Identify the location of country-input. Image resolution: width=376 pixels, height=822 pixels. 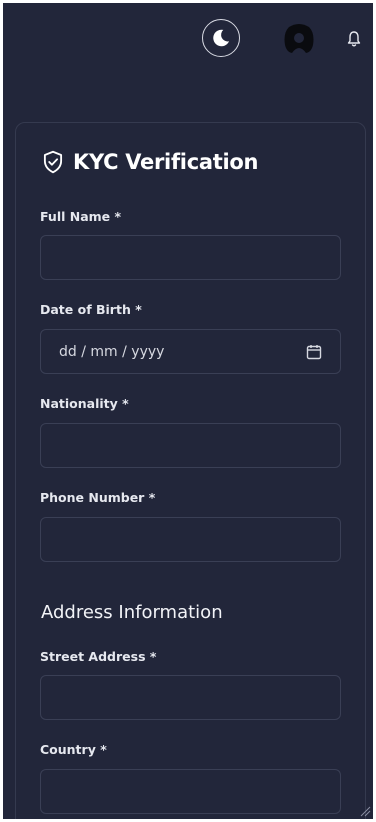
(190, 791).